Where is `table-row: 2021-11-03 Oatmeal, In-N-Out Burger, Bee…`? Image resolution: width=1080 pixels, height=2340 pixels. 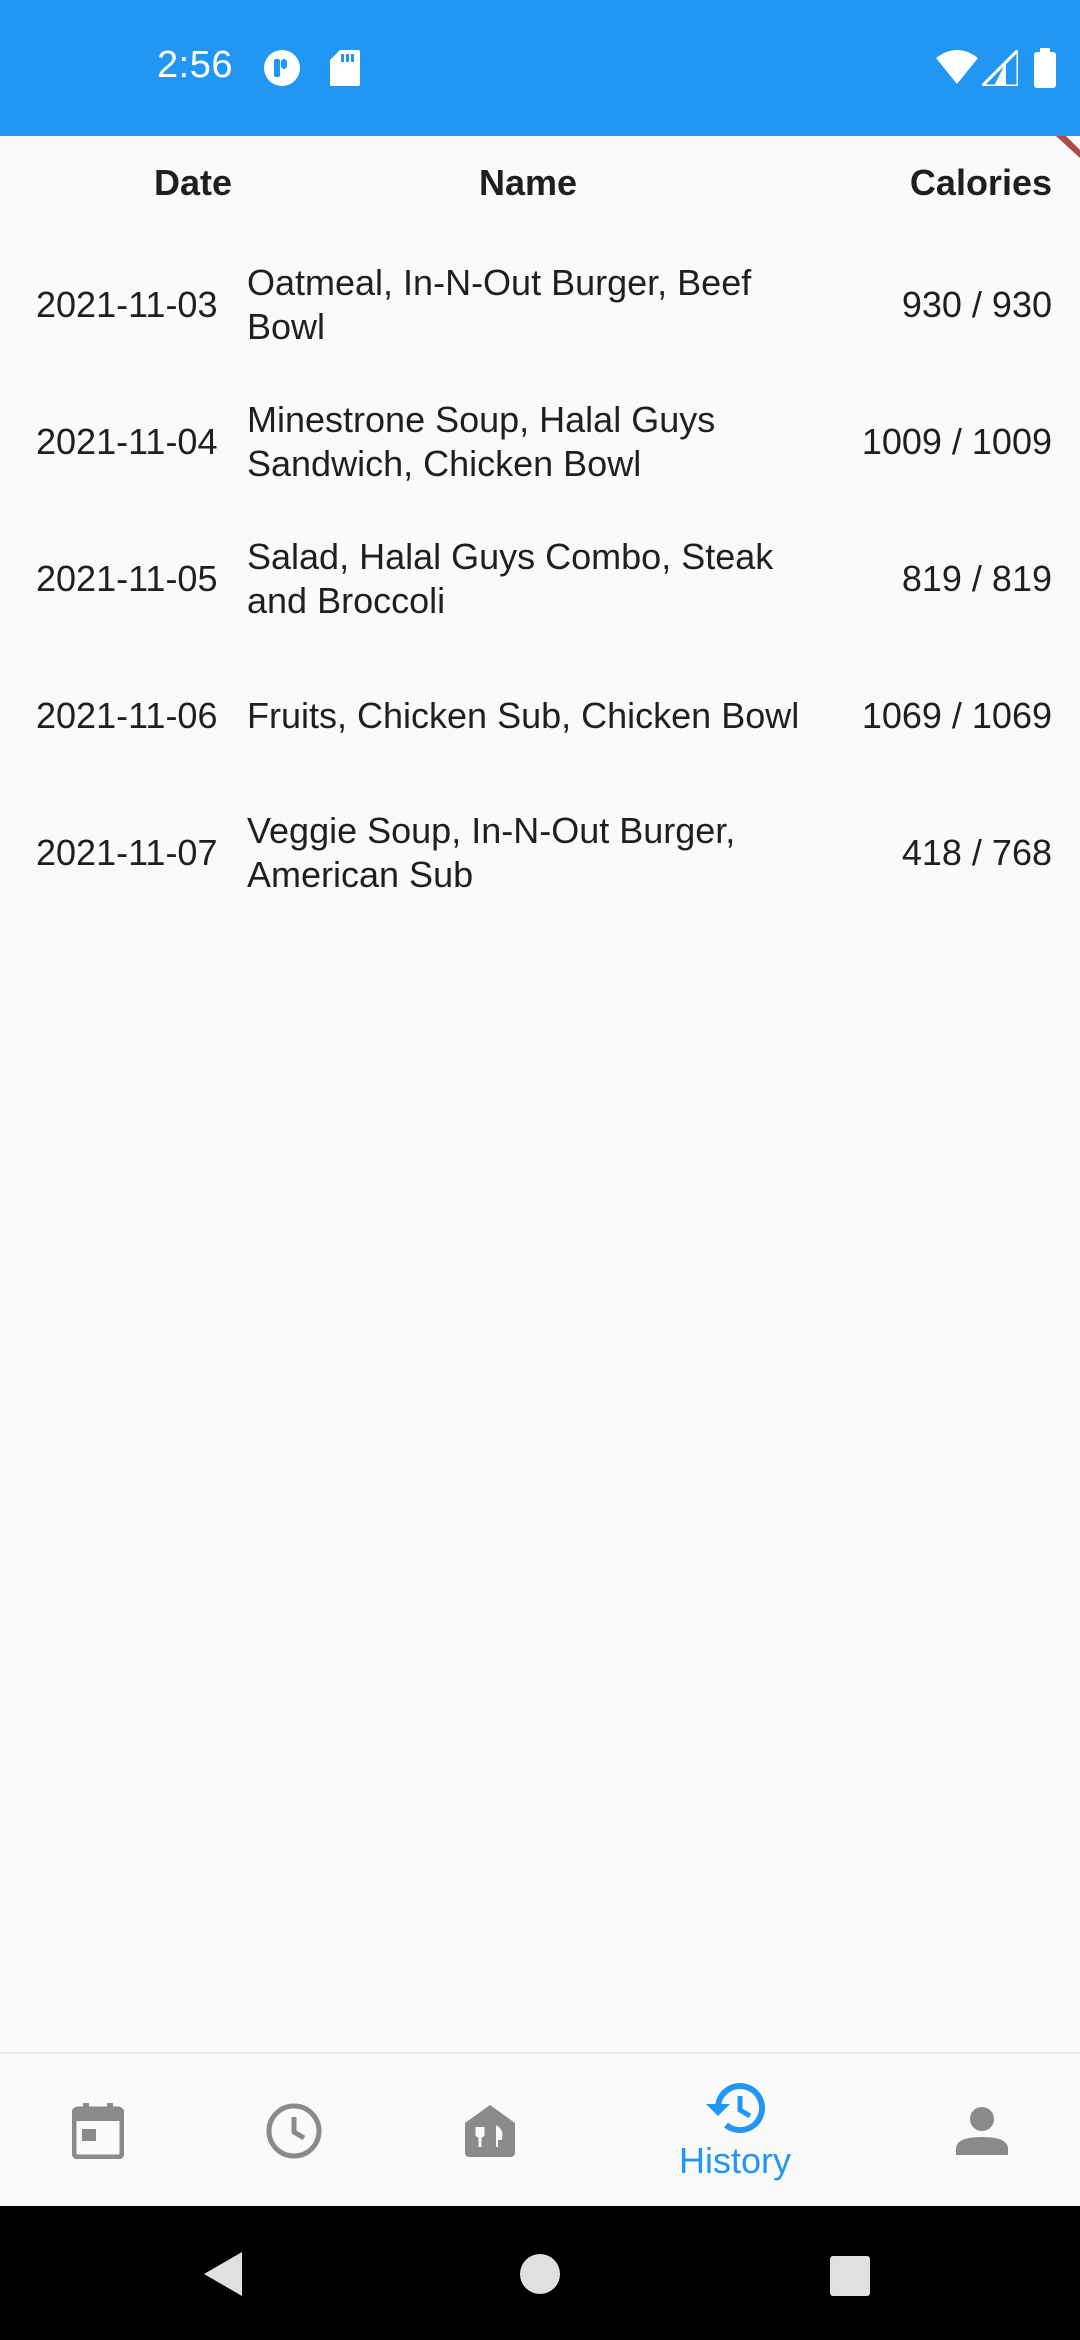 table-row: 2021-11-03 Oatmeal, In-N-Out Burger, Bee… is located at coordinates (540, 304).